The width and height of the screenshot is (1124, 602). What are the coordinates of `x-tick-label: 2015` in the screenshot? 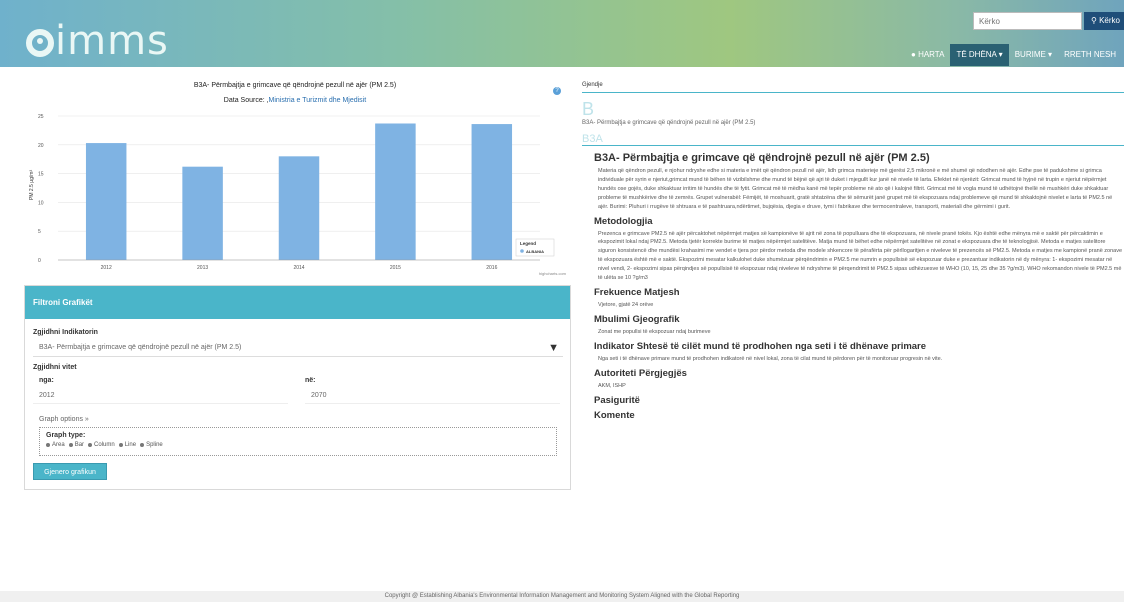 It's located at (395, 268).